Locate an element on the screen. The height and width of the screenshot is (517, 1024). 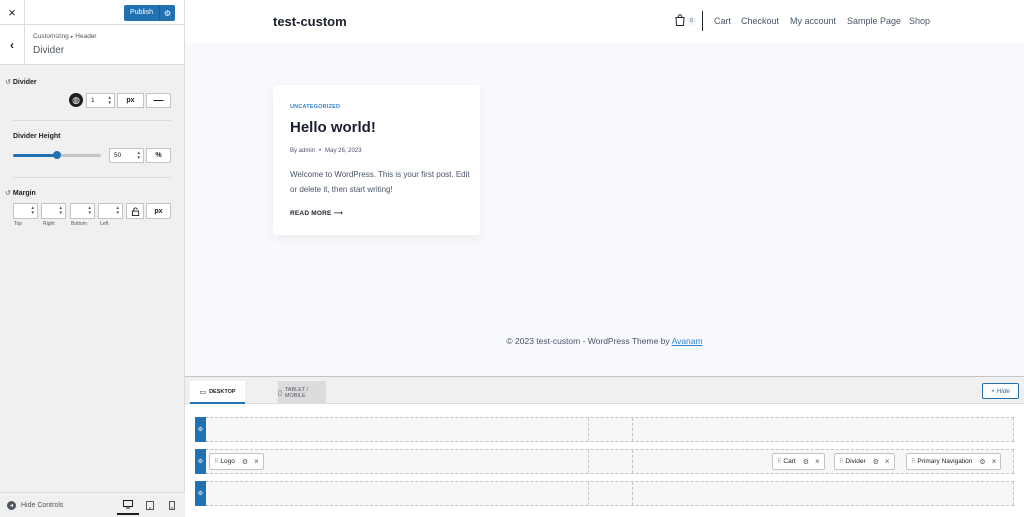
builder-item-cart: ⠿ Cart ⚙ × is located at coordinates (798, 461).